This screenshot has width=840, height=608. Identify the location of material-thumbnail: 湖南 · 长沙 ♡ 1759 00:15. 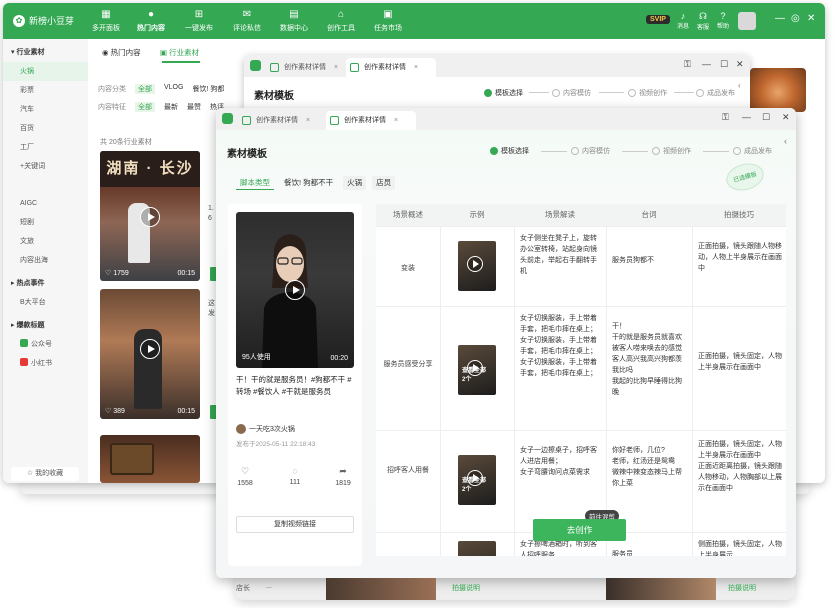
(150, 216).